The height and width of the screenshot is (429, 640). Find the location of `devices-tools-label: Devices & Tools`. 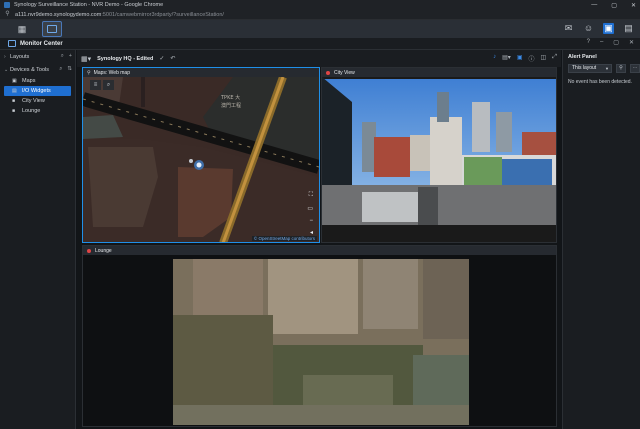

devices-tools-label: Devices & Tools is located at coordinates (30, 69).